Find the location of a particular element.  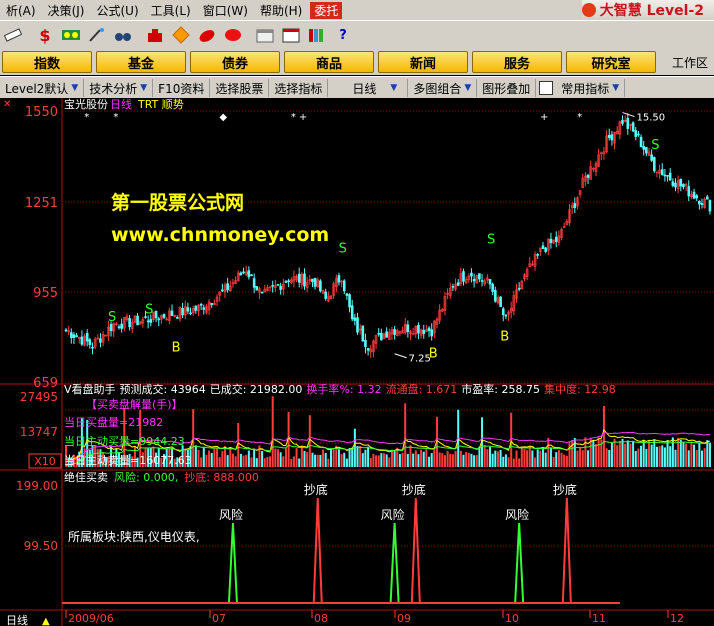

signal-panel-header: 绝佳买卖 风险: 0.000, 抄底: 888.000 is located at coordinates (161, 477).